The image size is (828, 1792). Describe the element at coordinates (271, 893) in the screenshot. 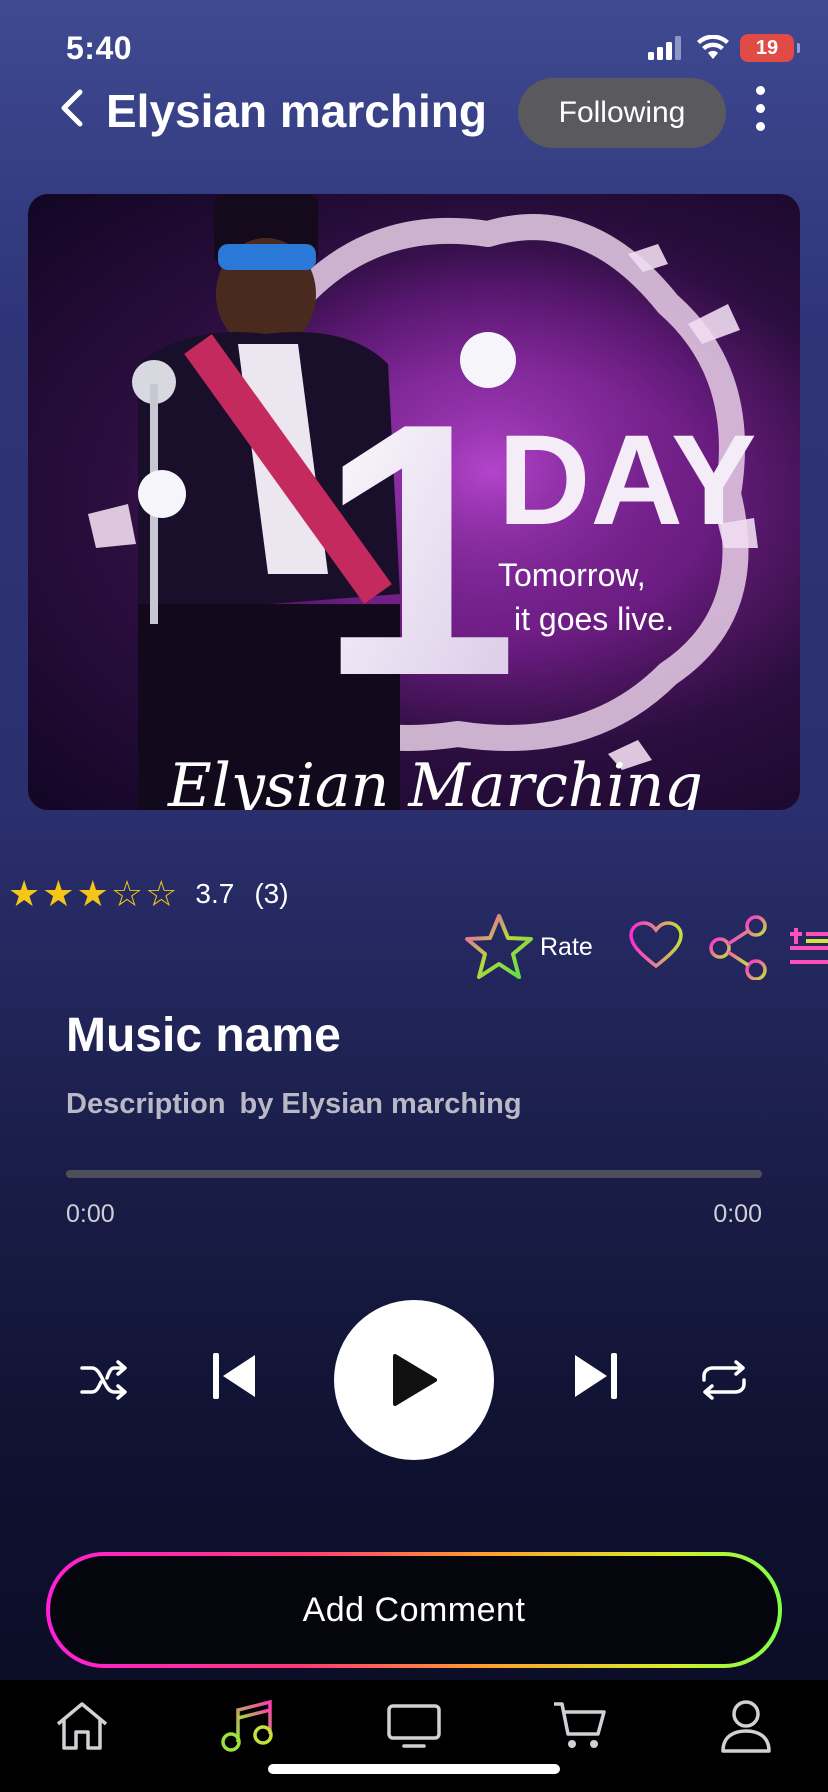

I see `rating-count: (3)` at that location.